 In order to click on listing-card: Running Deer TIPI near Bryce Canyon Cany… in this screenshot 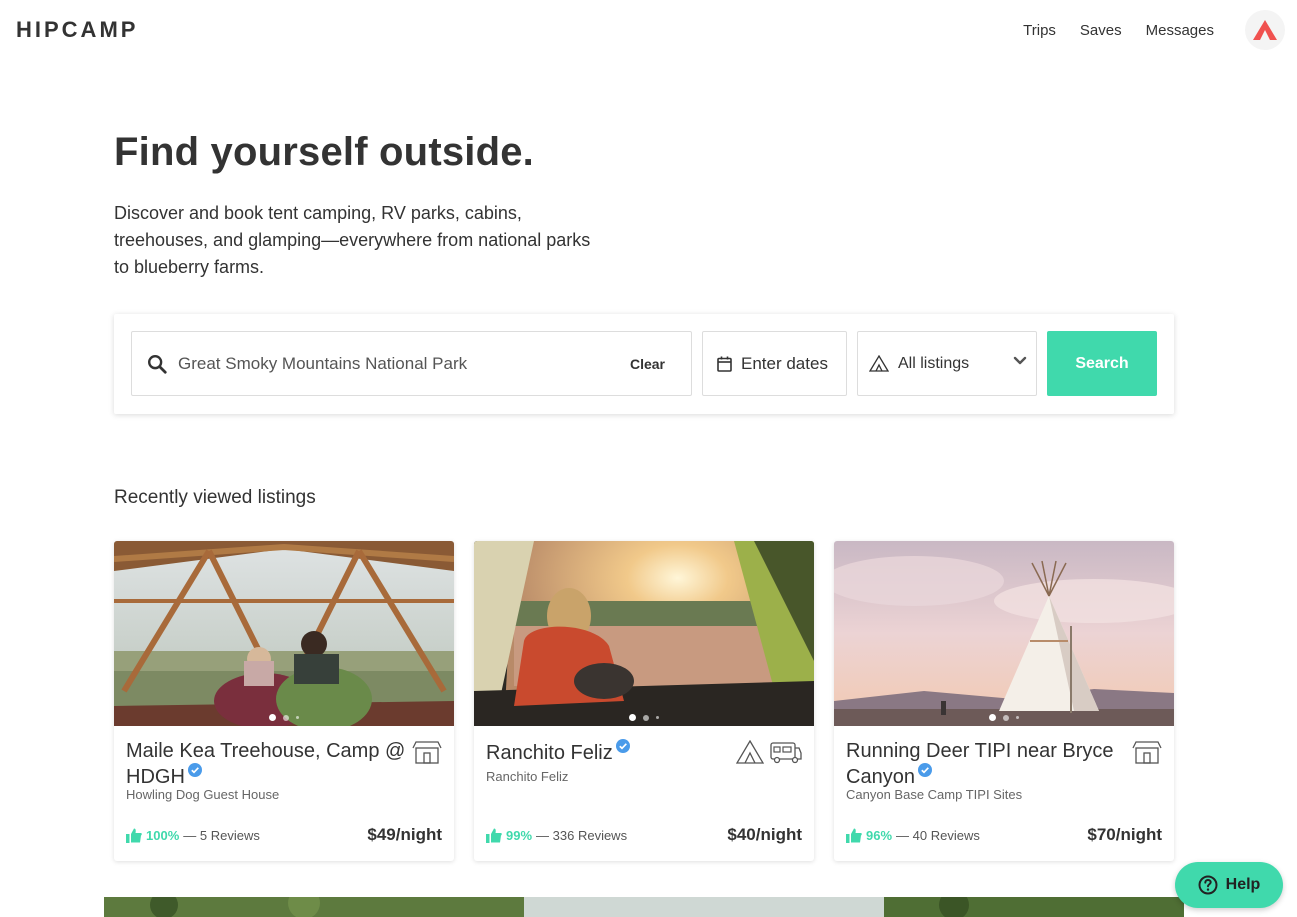, I will do `click(1004, 701)`.